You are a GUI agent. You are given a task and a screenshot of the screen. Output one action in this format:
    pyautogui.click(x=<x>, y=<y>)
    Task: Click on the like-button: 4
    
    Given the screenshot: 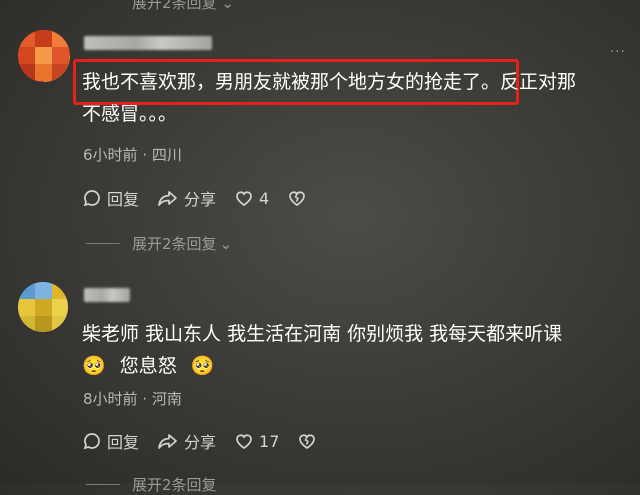 What is the action you would take?
    pyautogui.click(x=251, y=198)
    